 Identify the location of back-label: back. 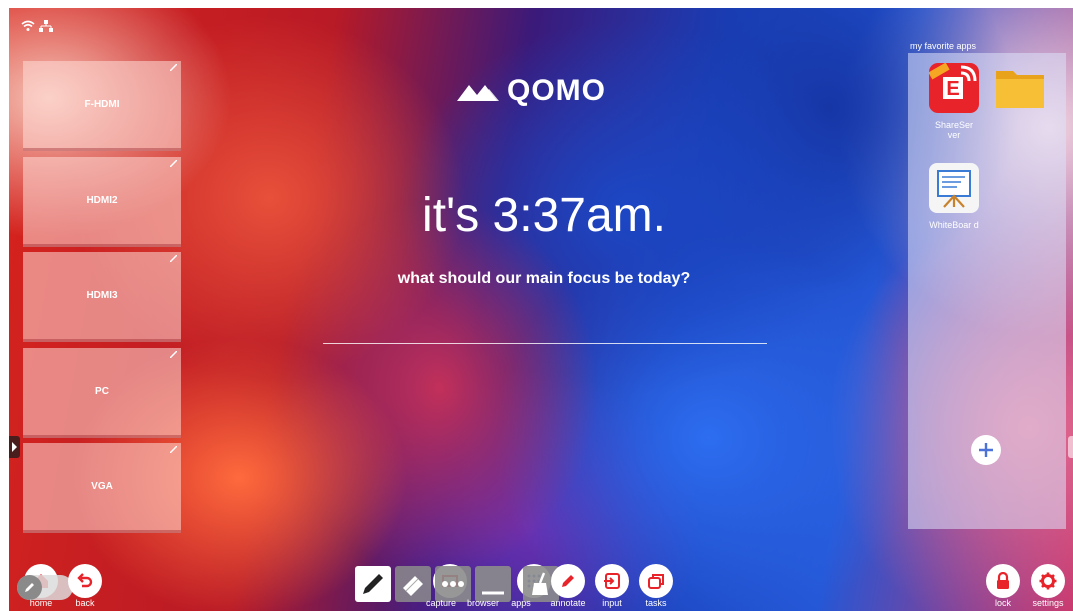
(85, 603).